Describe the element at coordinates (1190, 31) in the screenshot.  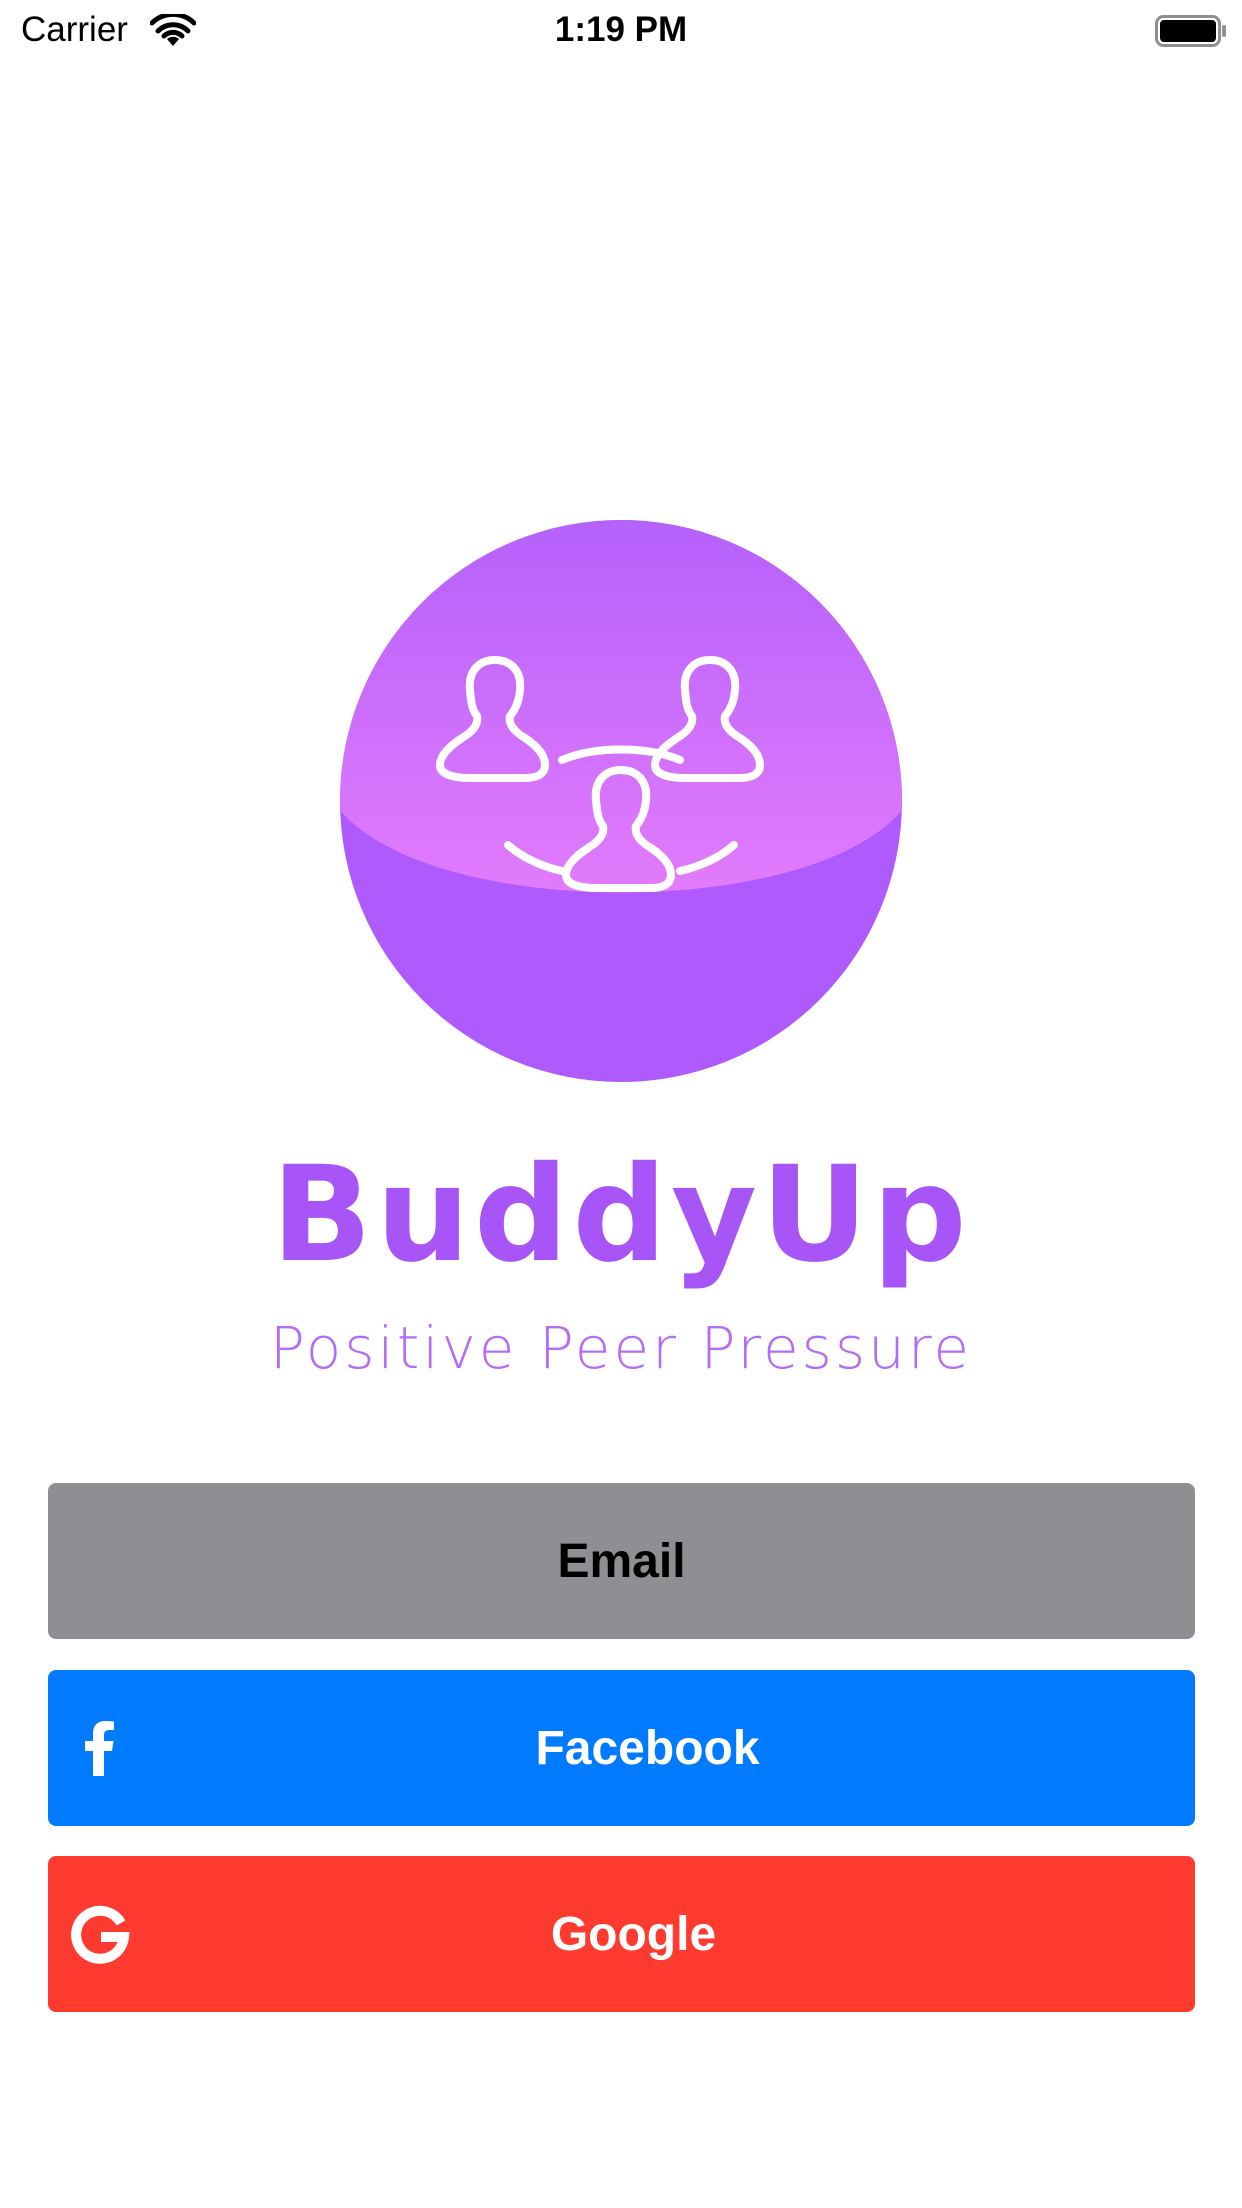
I see `battery-icon` at that location.